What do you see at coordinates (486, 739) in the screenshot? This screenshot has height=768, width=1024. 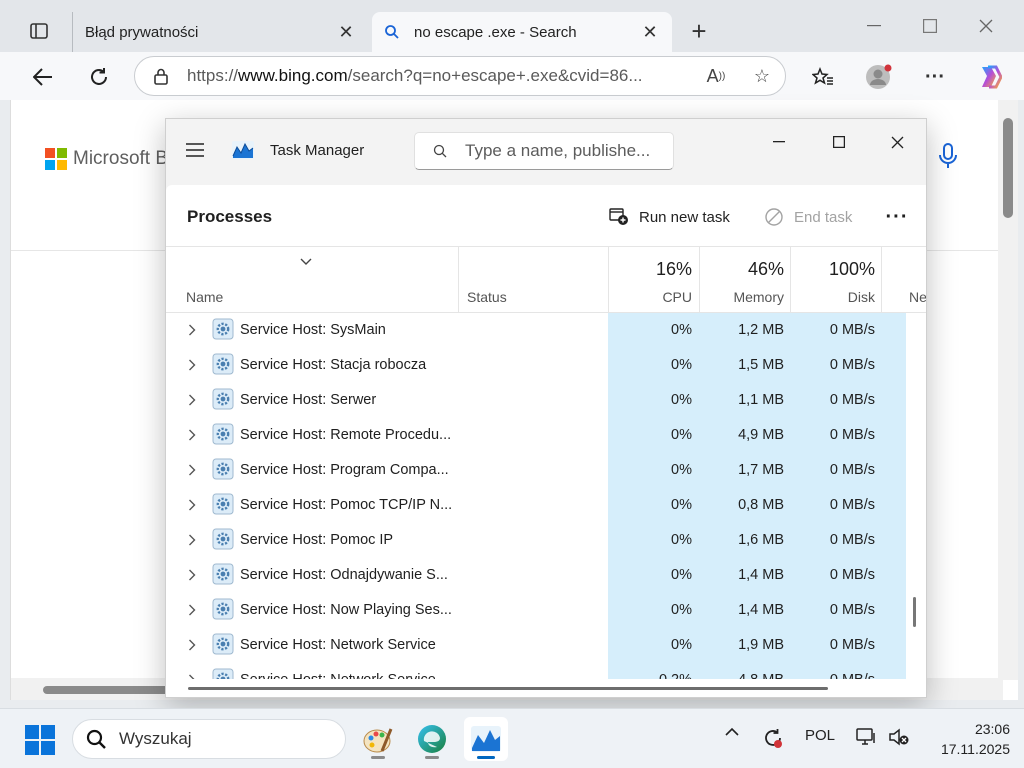 I see `taskbar-app-task-manager` at bounding box center [486, 739].